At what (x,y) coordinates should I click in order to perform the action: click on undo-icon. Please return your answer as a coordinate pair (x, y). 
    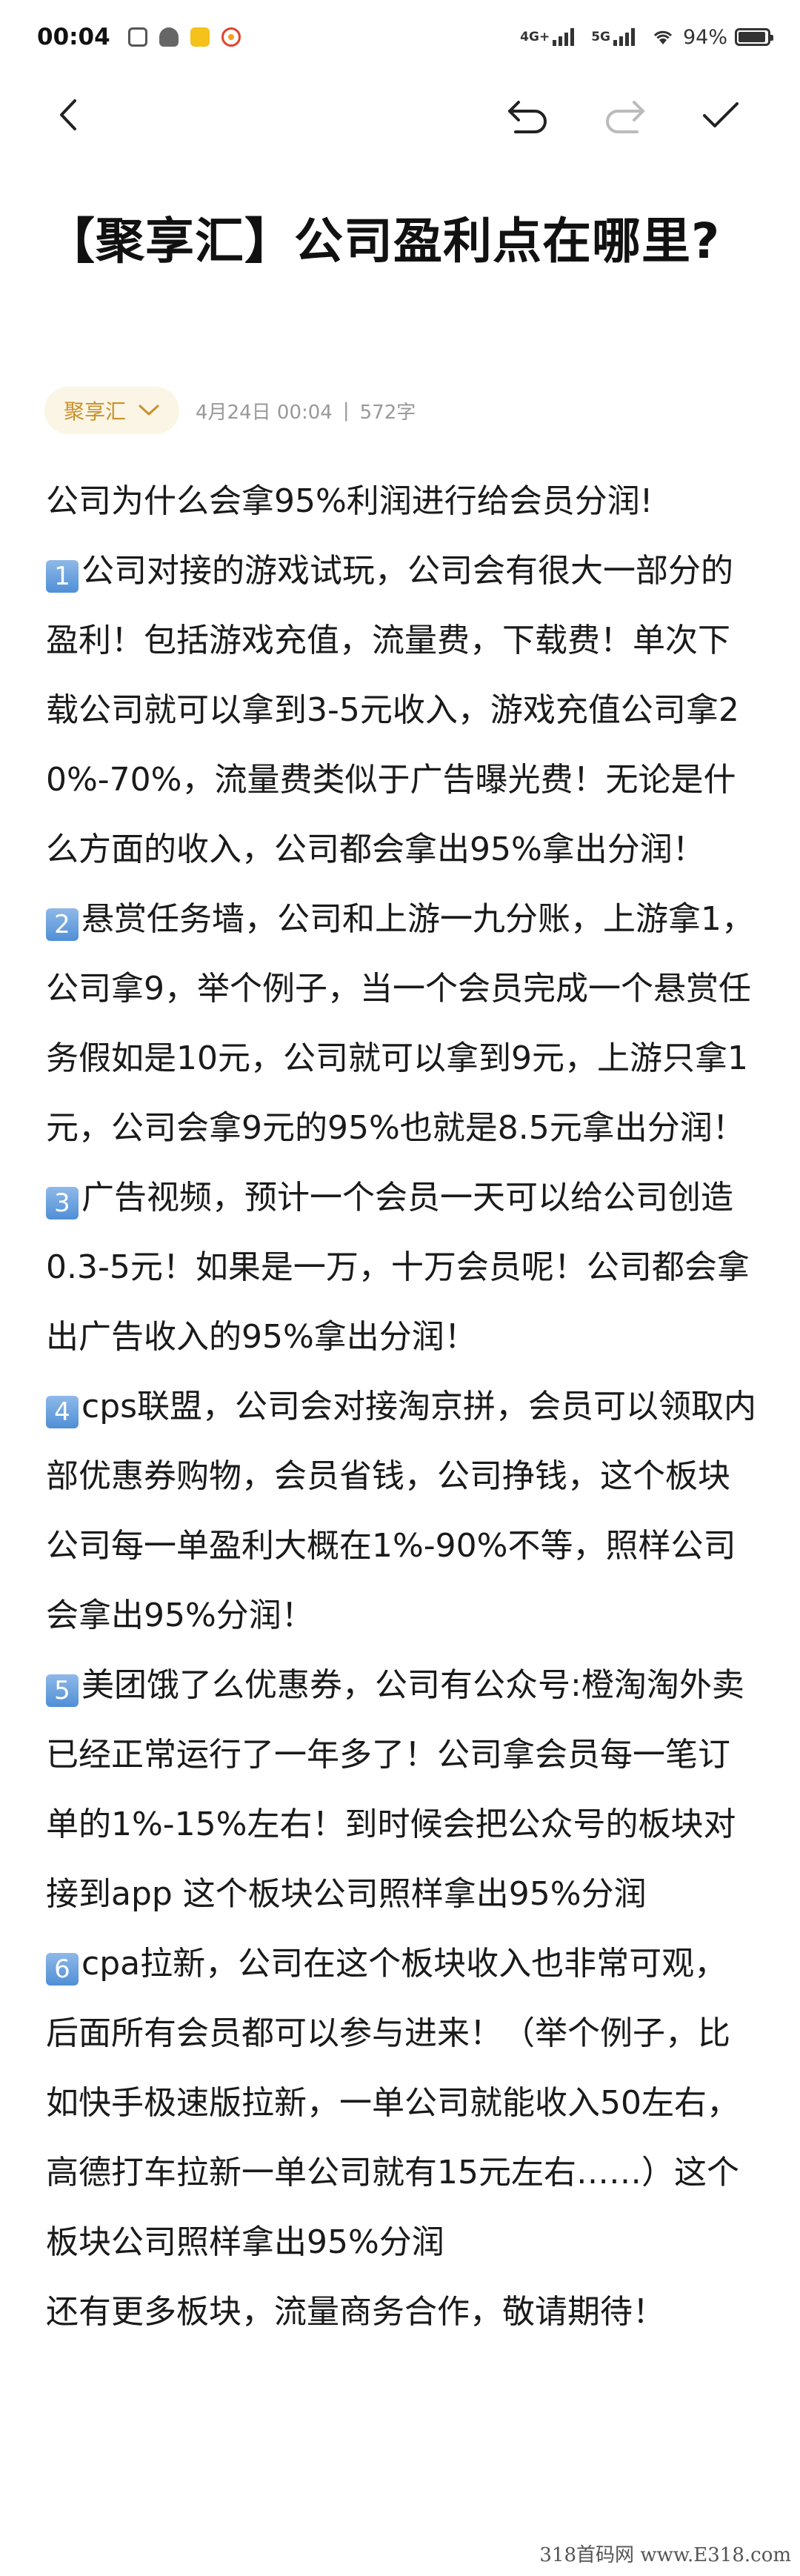
    Looking at the image, I should click on (527, 117).